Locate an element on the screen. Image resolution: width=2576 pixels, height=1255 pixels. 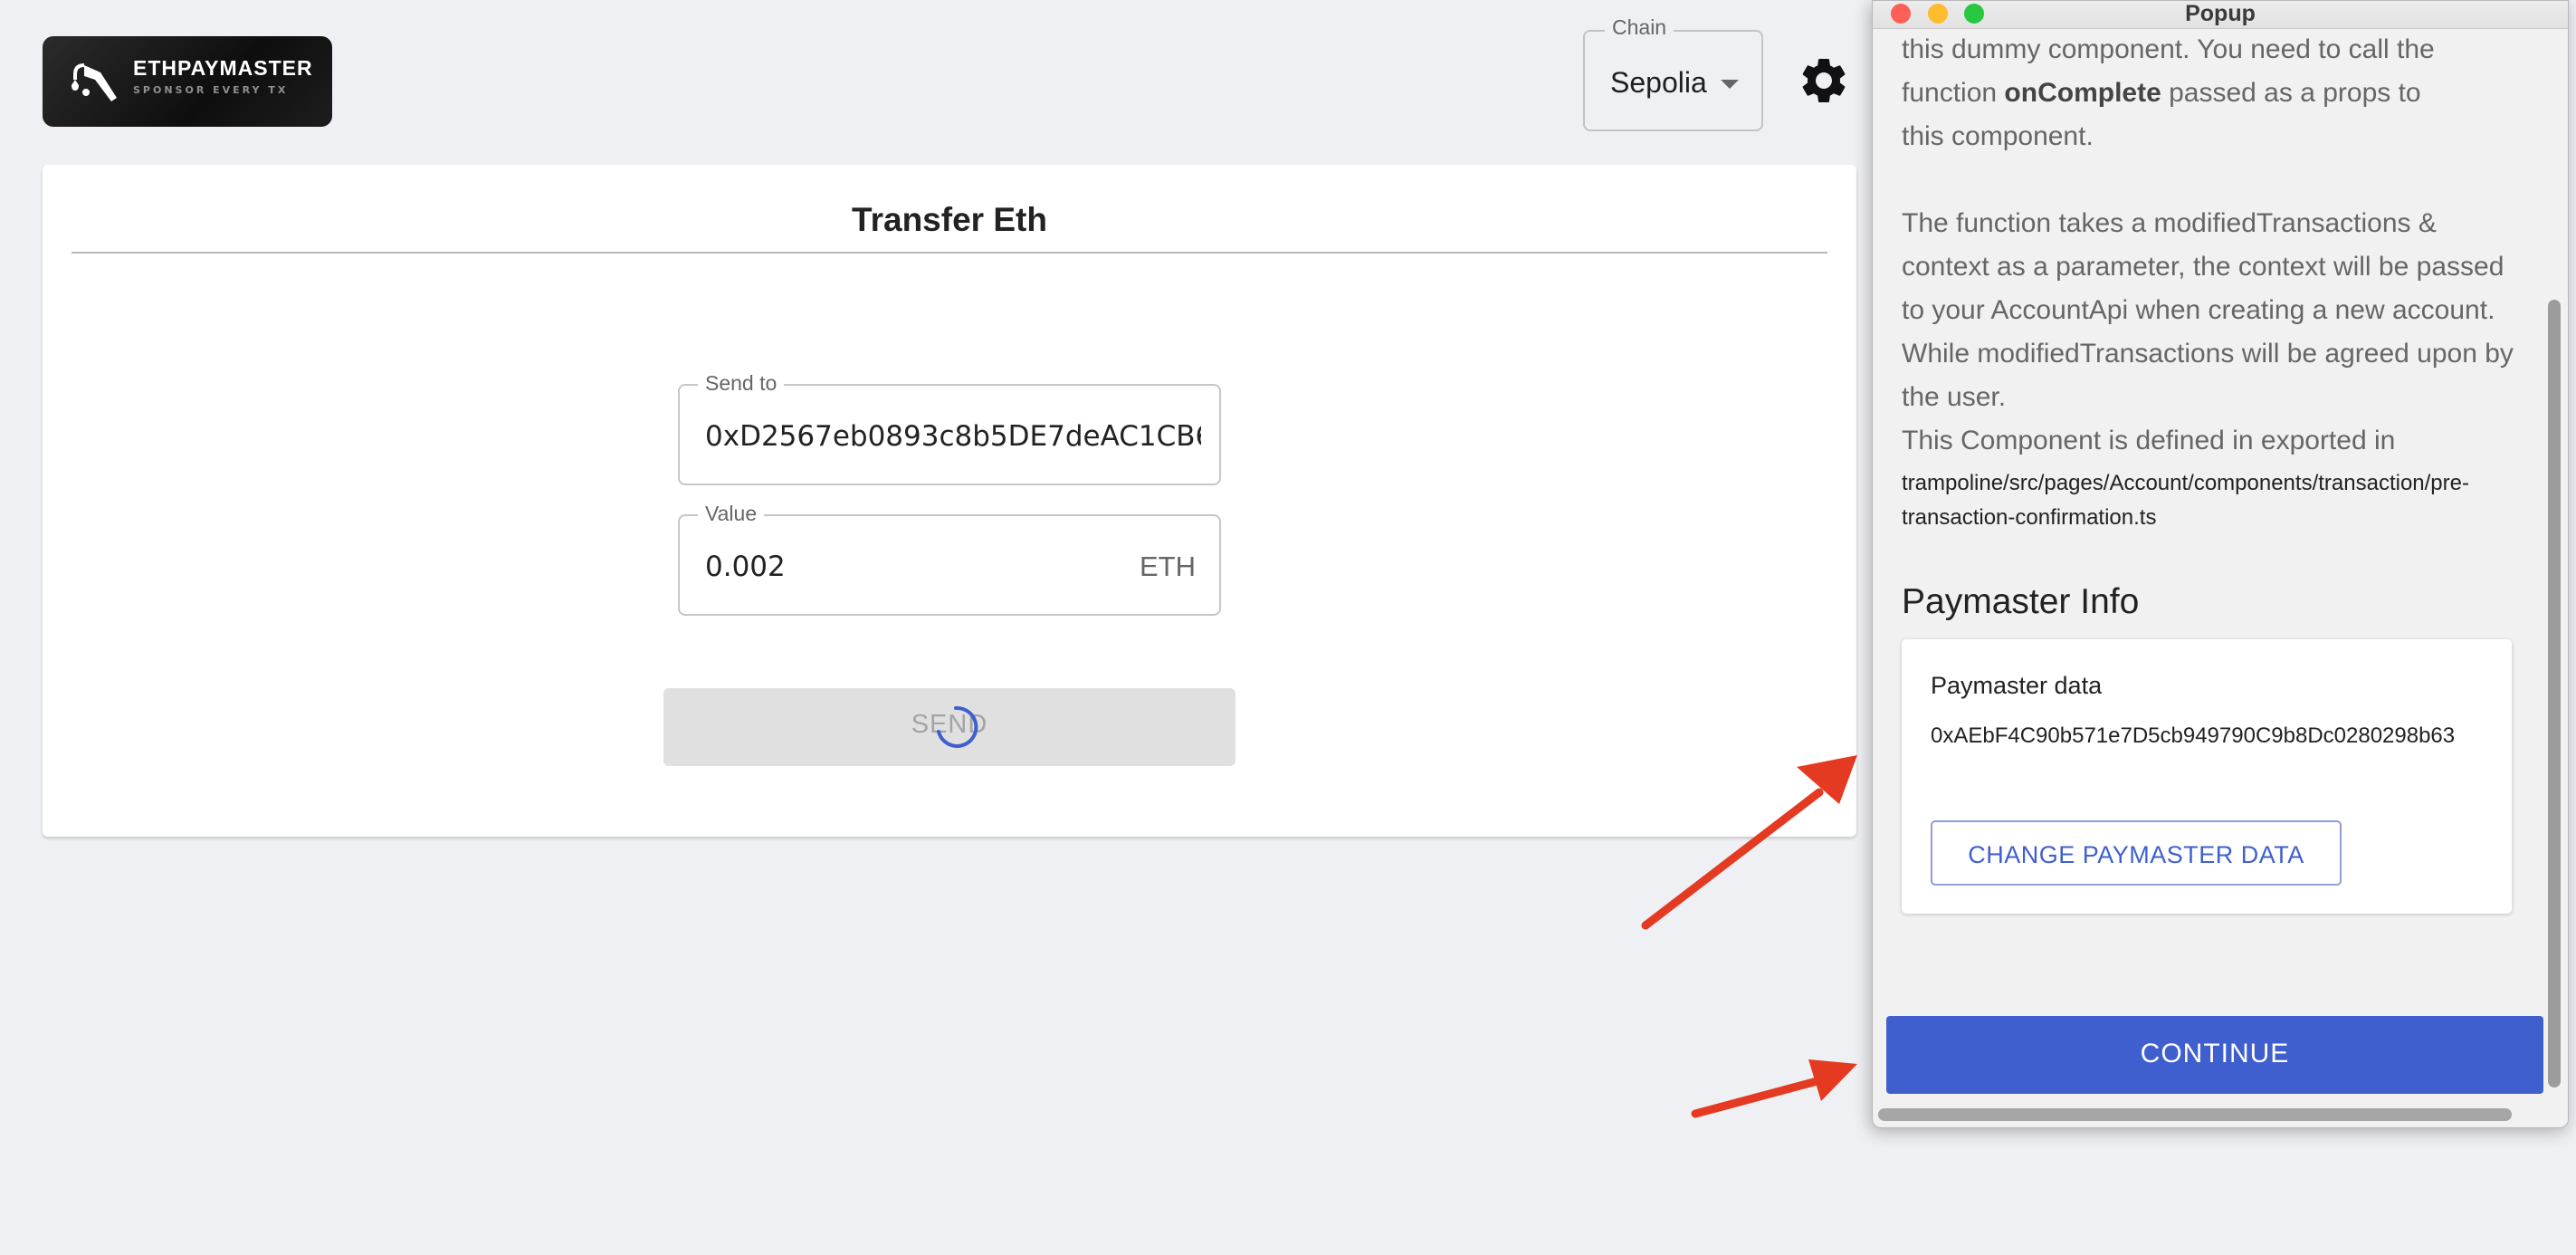
continue-label: CONTINUE is located at coordinates (2215, 1053).